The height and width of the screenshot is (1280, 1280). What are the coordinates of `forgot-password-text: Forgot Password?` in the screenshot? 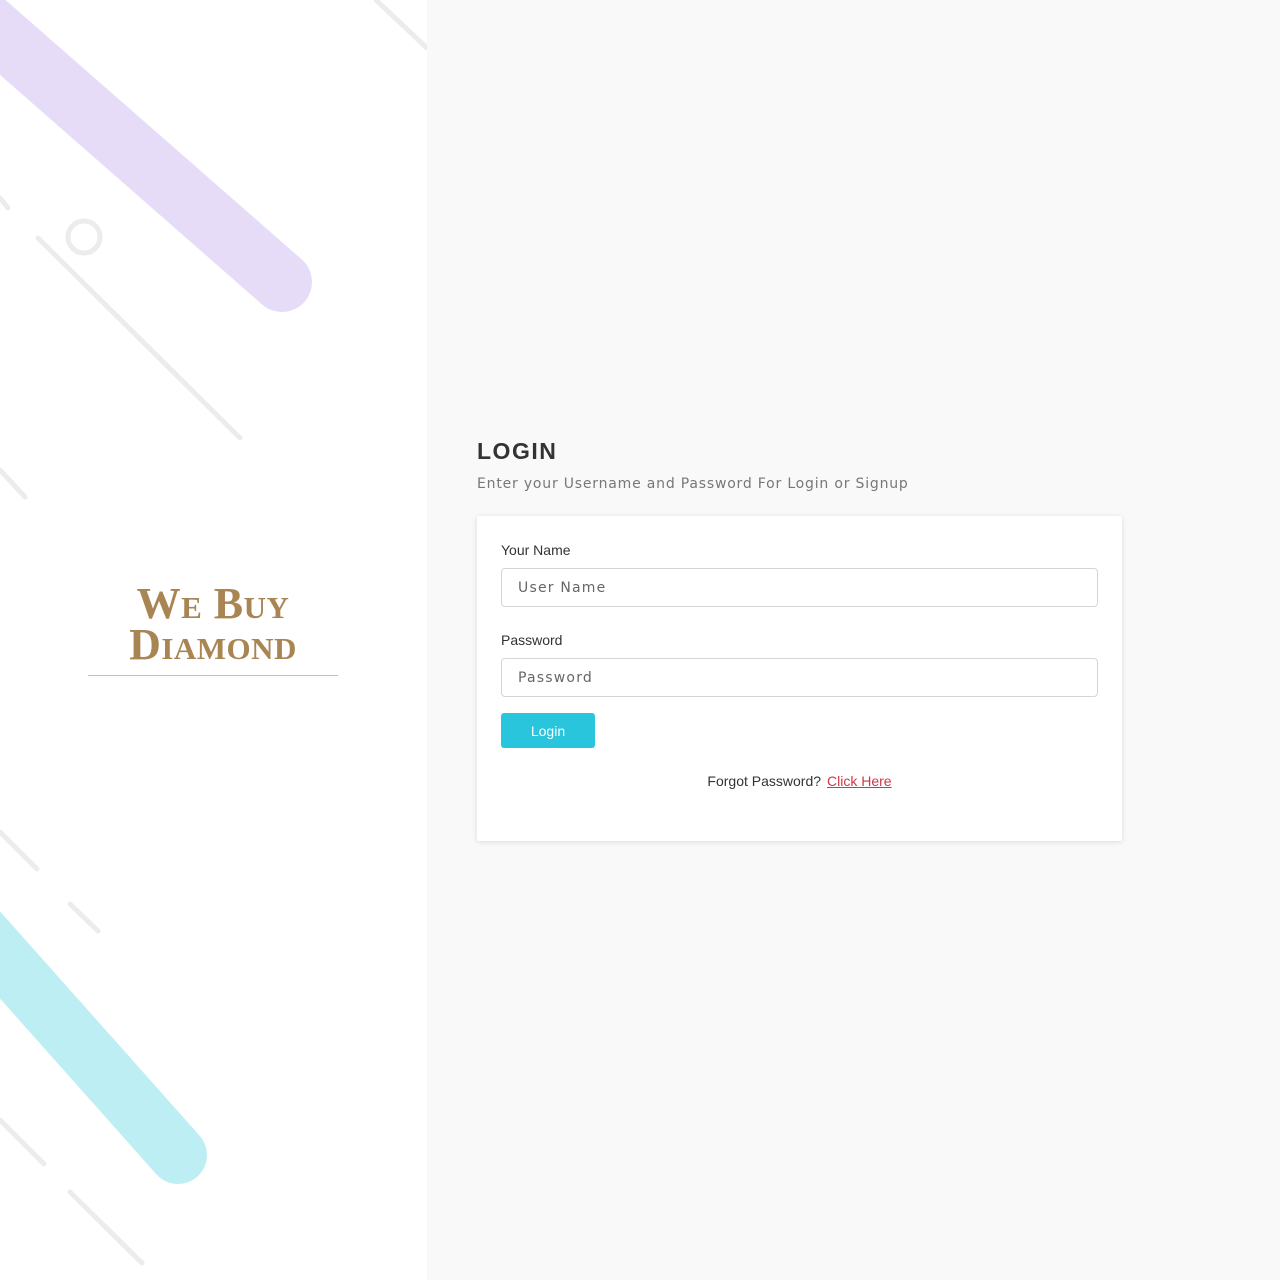 It's located at (764, 781).